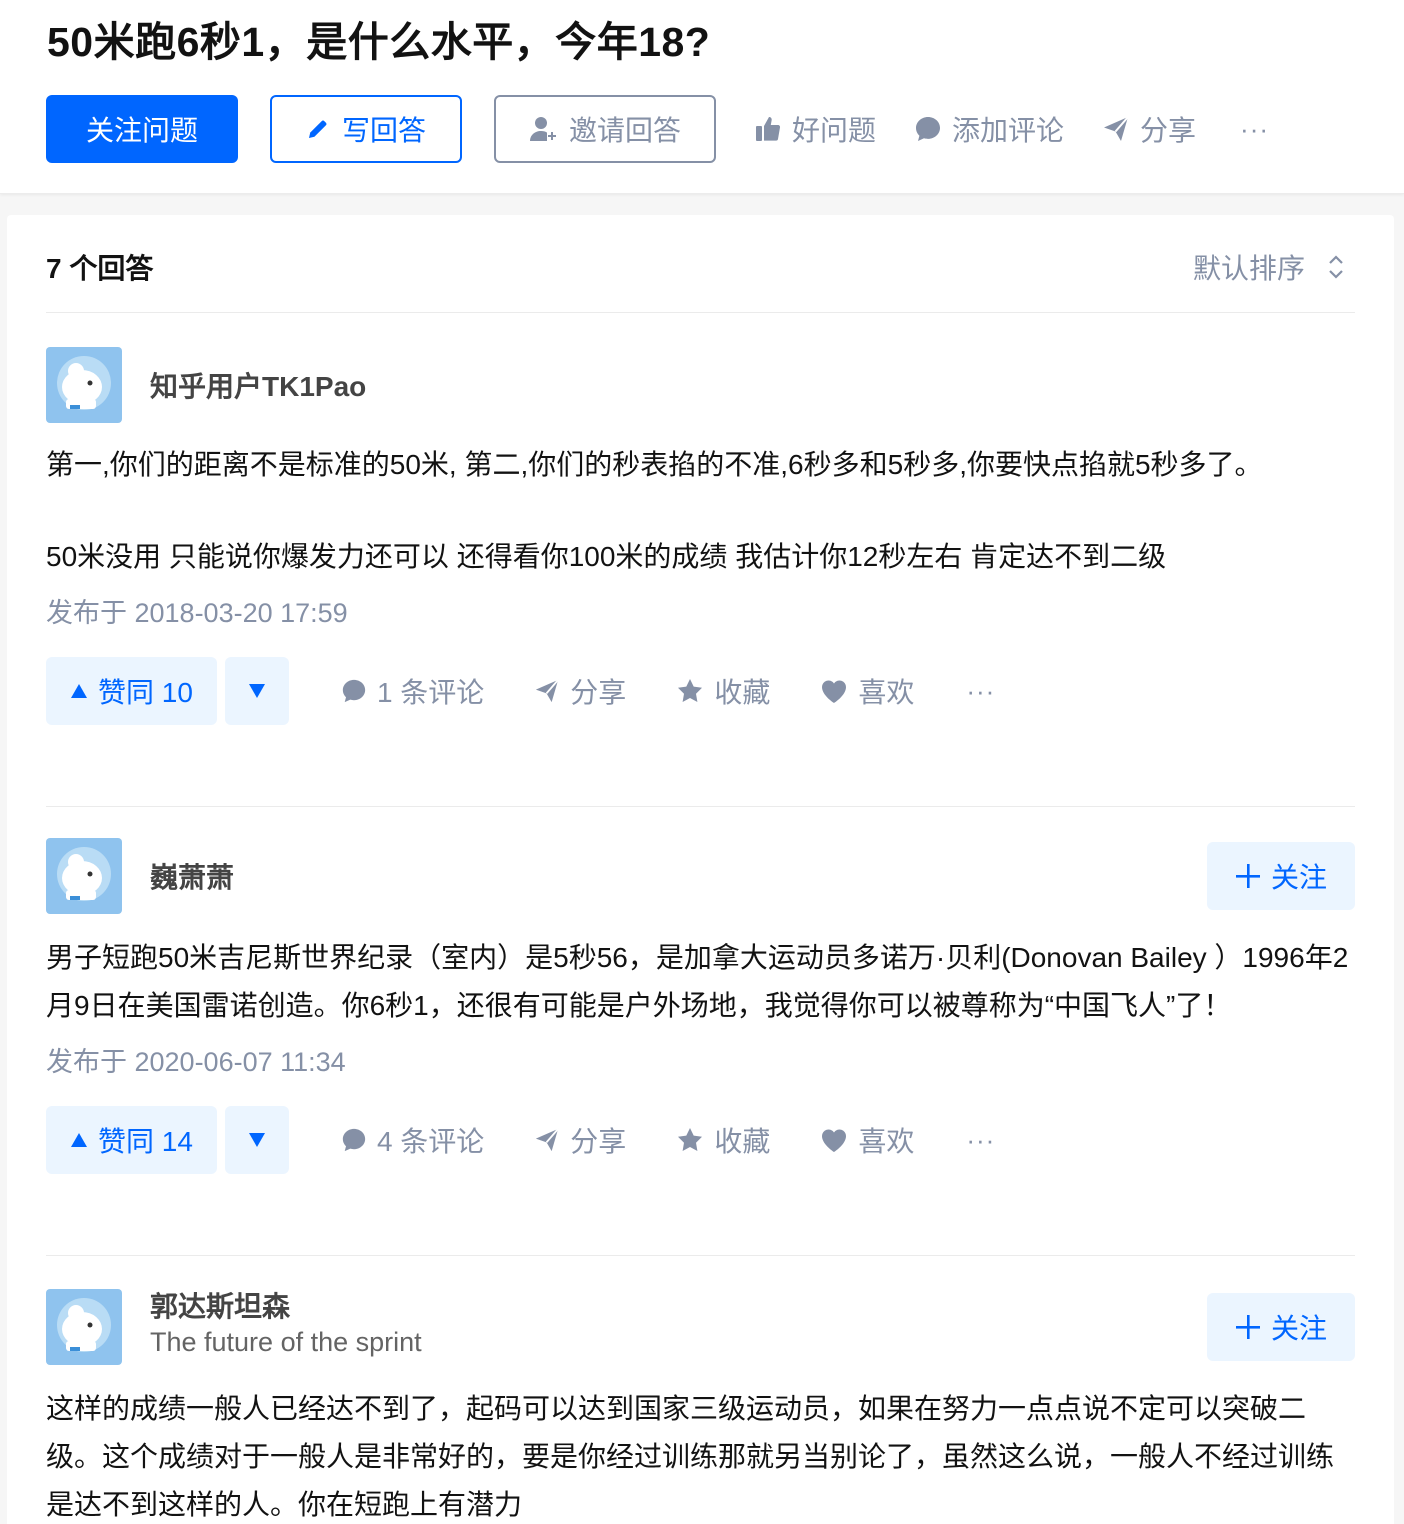 The height and width of the screenshot is (1524, 1404). What do you see at coordinates (768, 129) in the screenshot?
I see `thumbs-up-icon` at bounding box center [768, 129].